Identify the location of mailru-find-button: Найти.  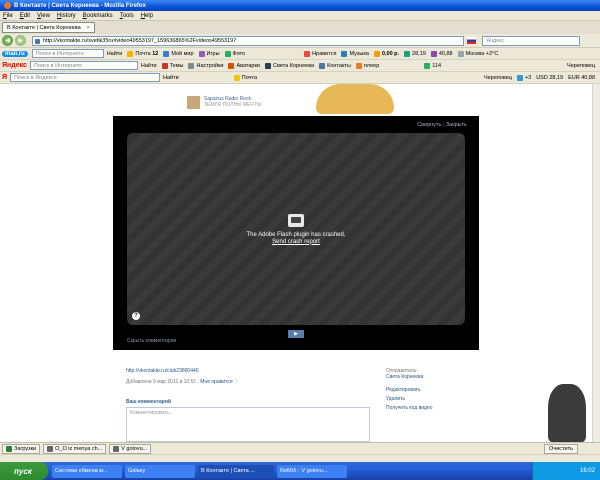
(115, 54).